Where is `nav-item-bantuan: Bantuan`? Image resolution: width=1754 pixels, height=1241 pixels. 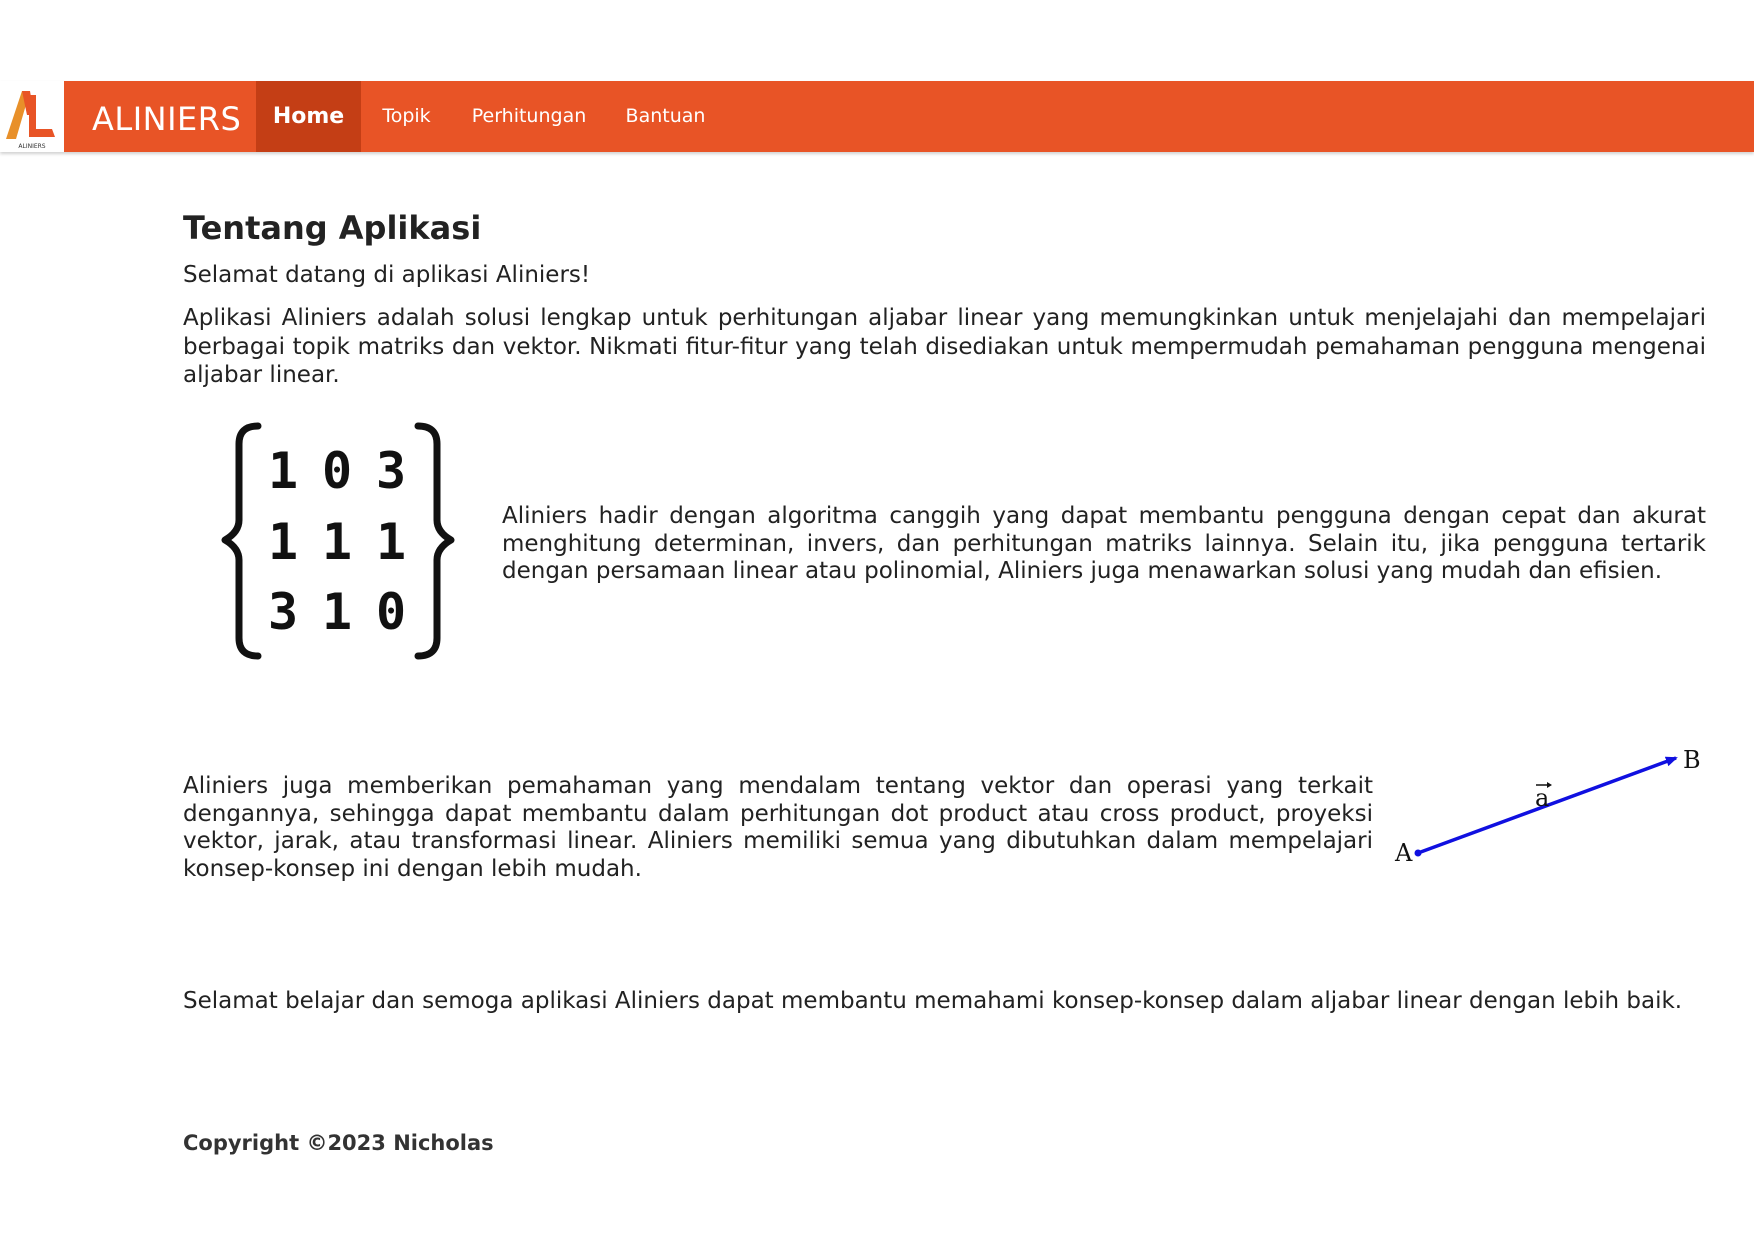
nav-item-bantuan: Bantuan is located at coordinates (665, 116).